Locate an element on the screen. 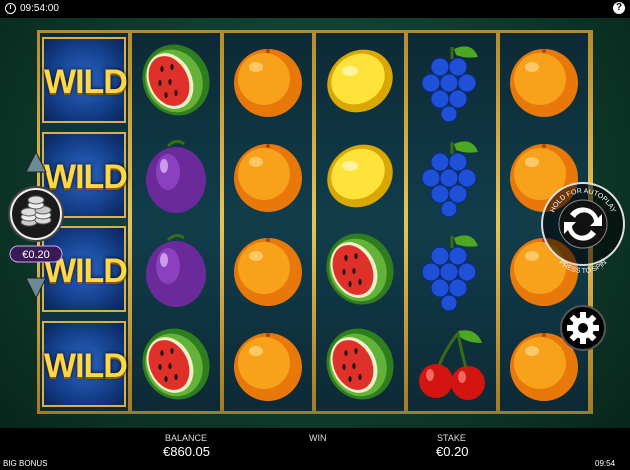 The image size is (630, 470). gear-icon is located at coordinates (583, 328).